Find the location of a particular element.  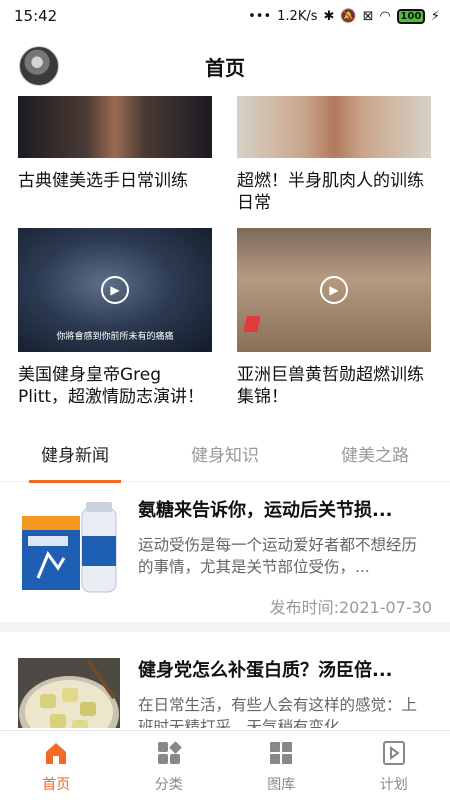

status-icons: ••• 1.2K/s ✱ 🔕 ⊠ ◠ 100 ⚡ is located at coordinates (344, 16).